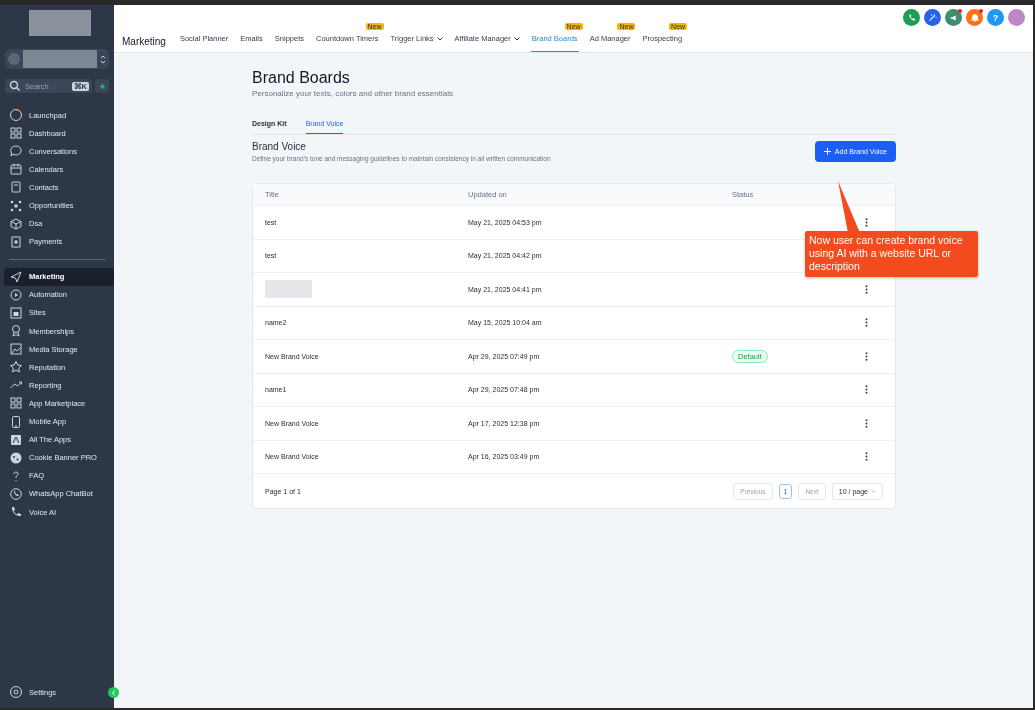 This screenshot has height=710, width=1035. Describe the element at coordinates (911, 17) in the screenshot. I see `phone-button` at that location.